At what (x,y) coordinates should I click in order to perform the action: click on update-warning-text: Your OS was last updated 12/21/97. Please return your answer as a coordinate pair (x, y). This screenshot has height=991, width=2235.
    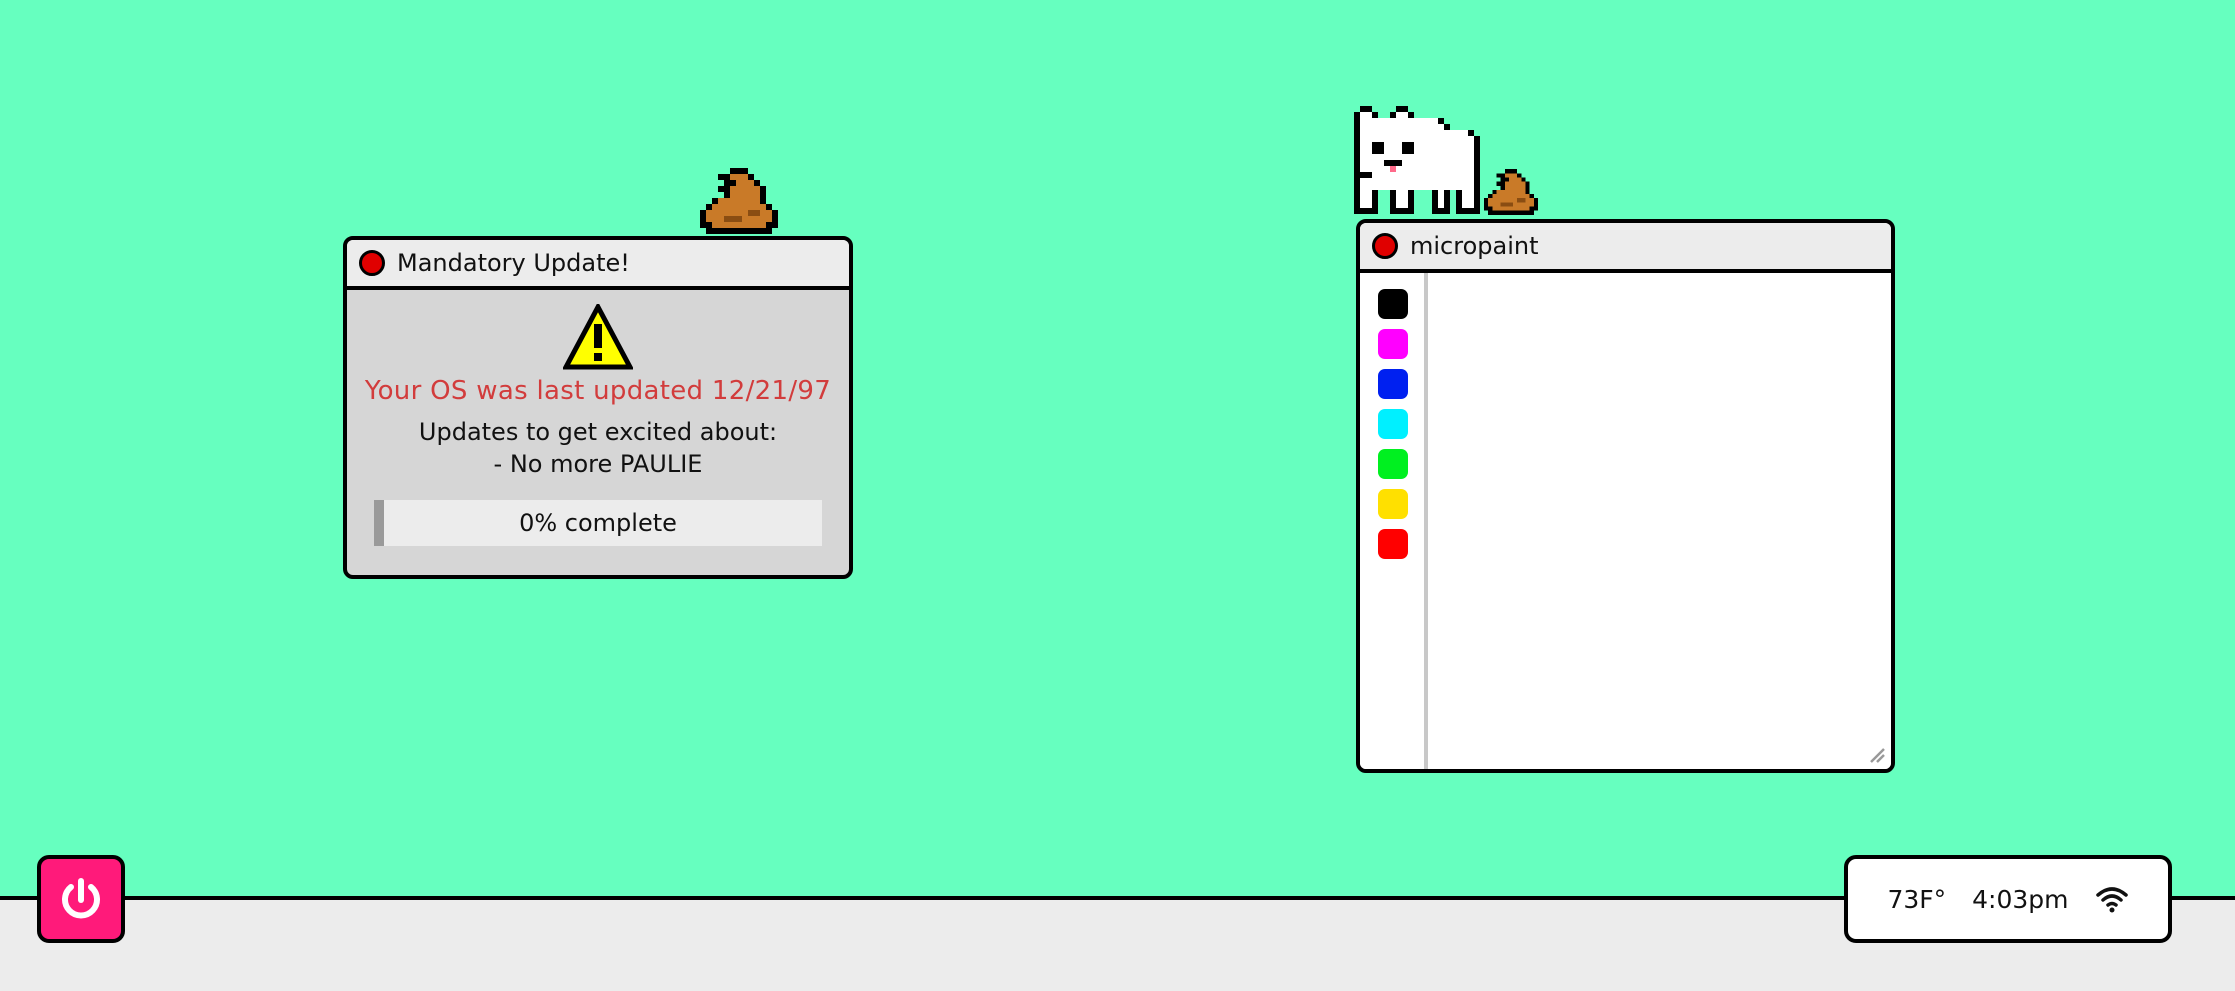
    Looking at the image, I should click on (598, 391).